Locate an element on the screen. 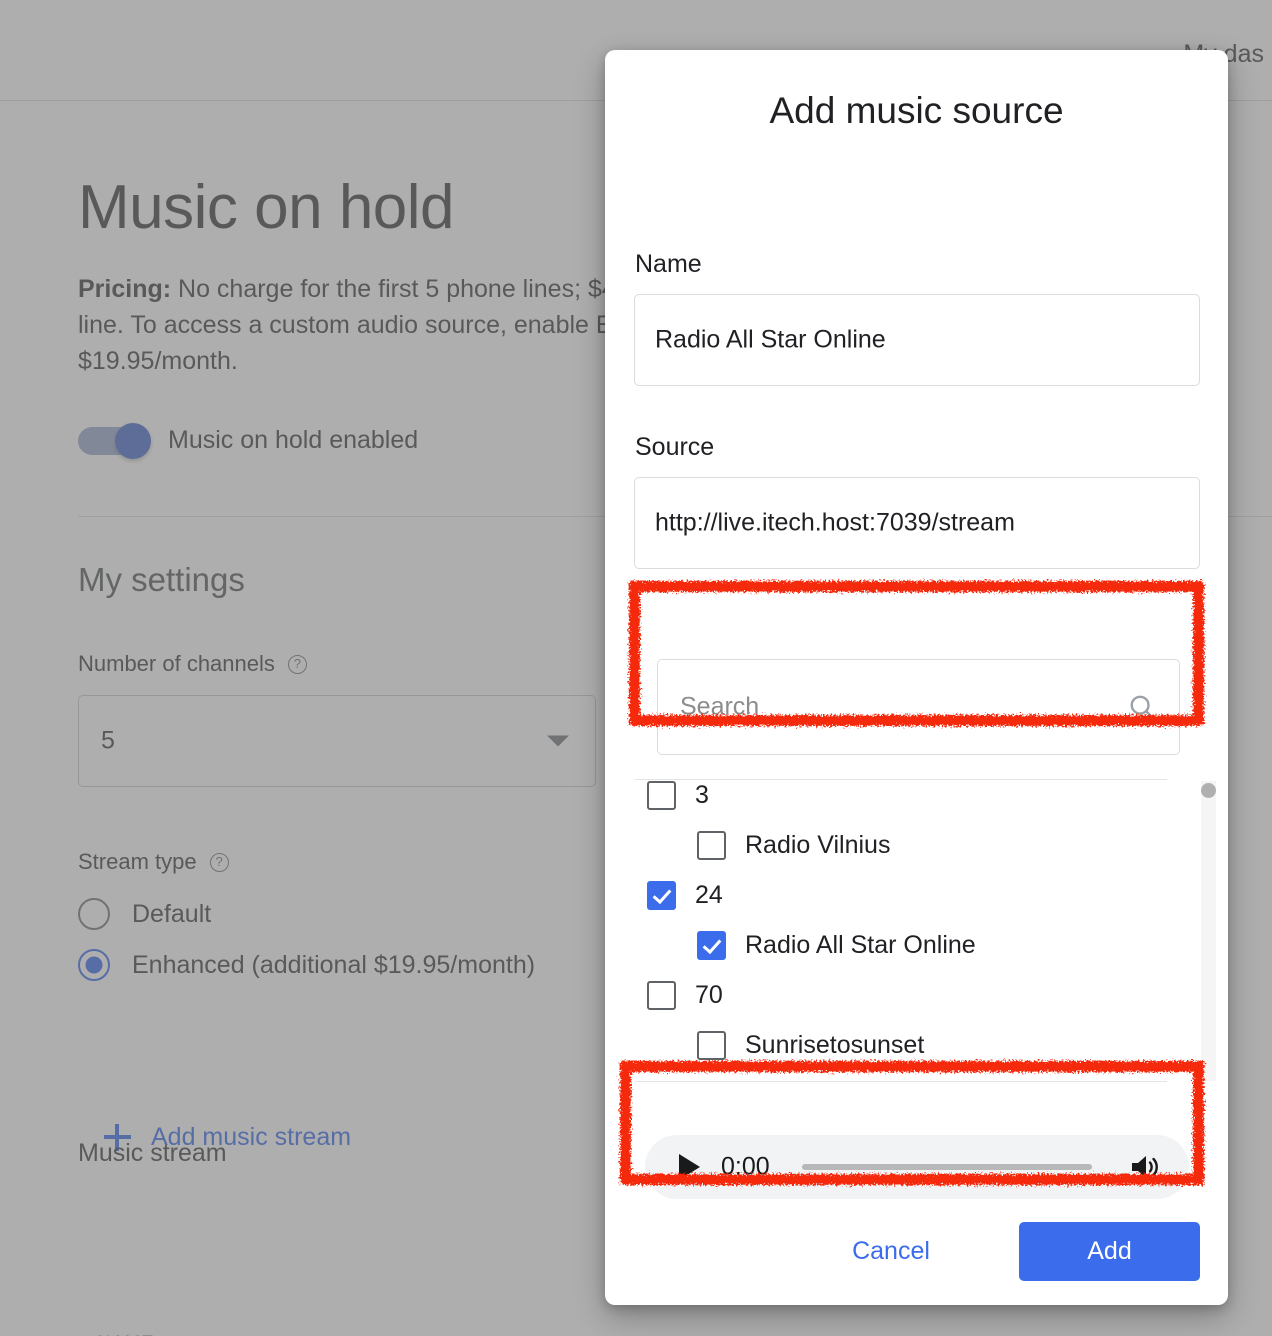 The height and width of the screenshot is (1336, 1272). stream-type-label: Stream type ? is located at coordinates (153, 862).